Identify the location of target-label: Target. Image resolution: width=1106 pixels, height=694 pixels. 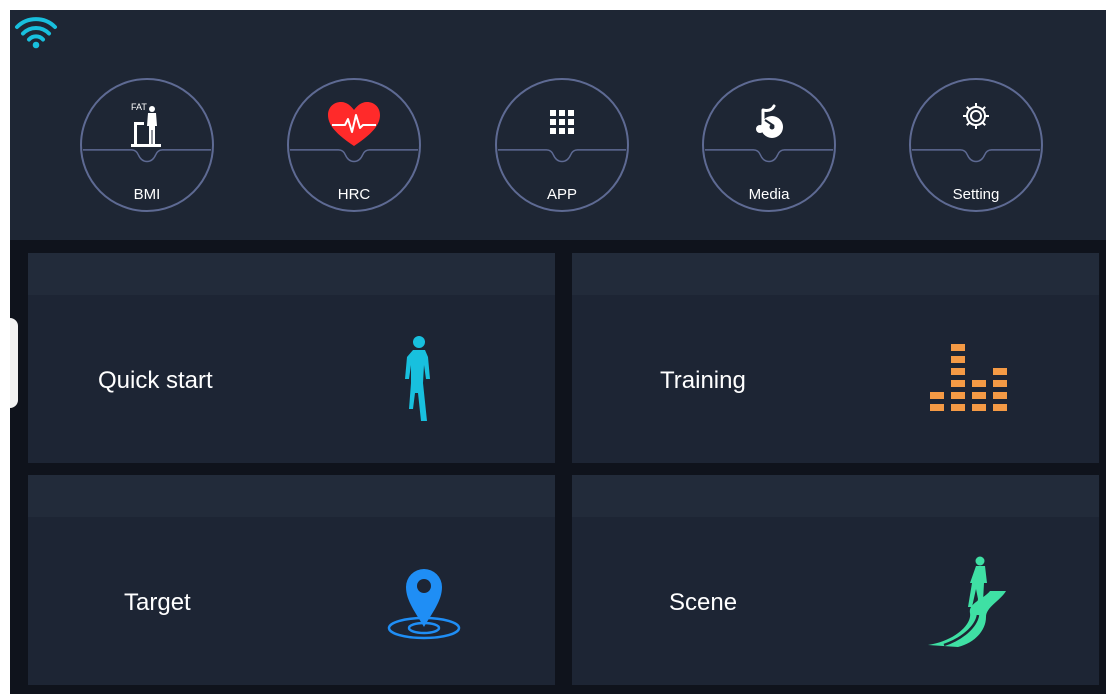
(157, 602).